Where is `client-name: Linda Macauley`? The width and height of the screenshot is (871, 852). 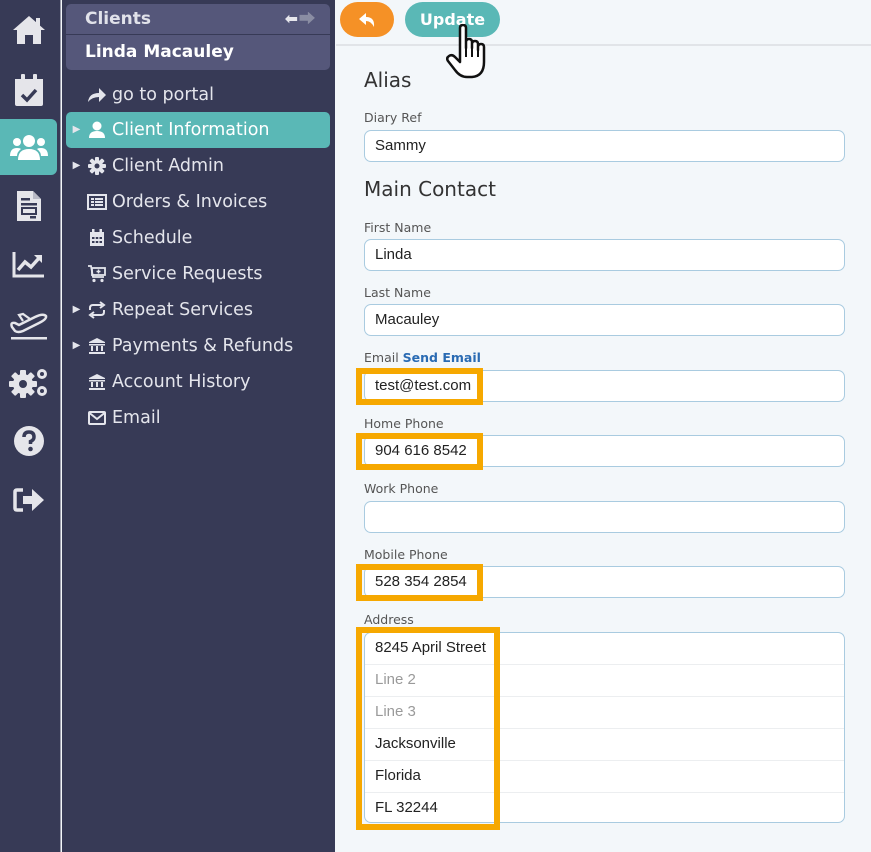
client-name: Linda Macauley is located at coordinates (198, 52).